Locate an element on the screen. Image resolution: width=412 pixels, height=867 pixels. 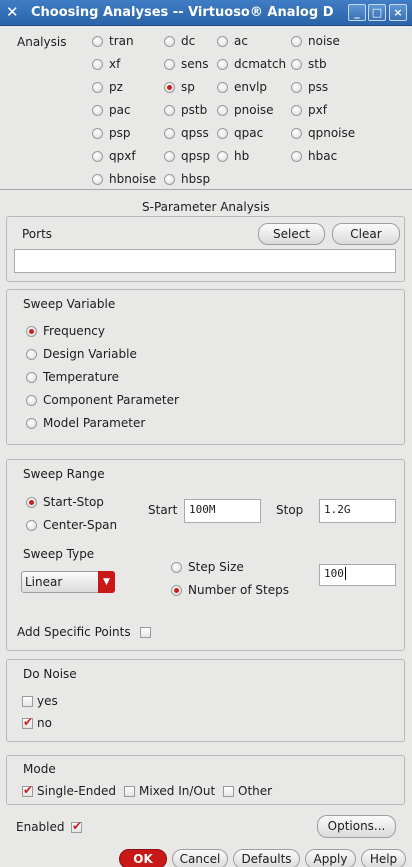
sweep-var-model-parameter-radio is located at coordinates (31, 423).